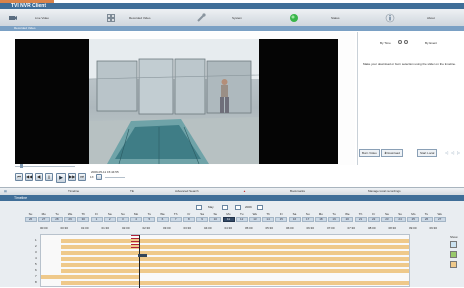 This screenshot has height=288, width=464. I want to click on day-cell: We 27, so click(439, 218).